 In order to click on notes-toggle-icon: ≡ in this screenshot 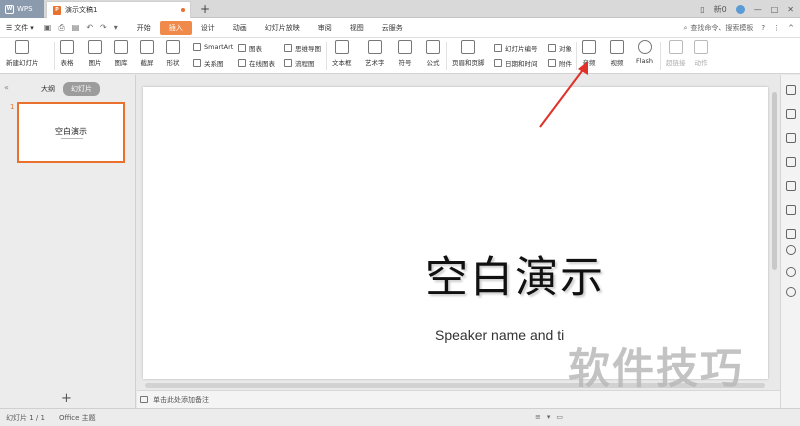, I will do `click(538, 417)`.